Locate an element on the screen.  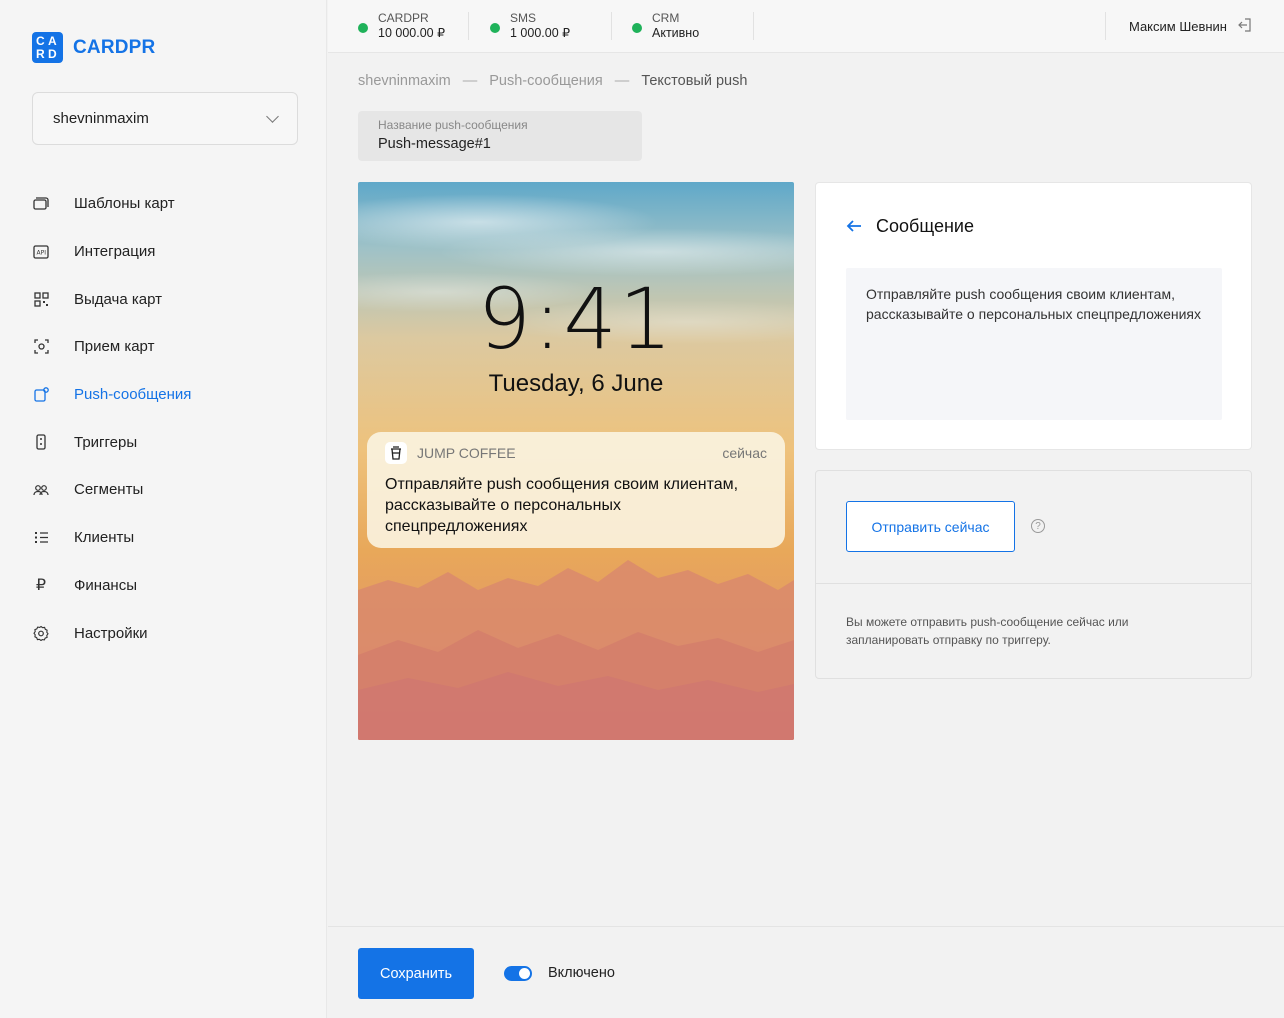
help-icon: ? is located at coordinates (1038, 526).